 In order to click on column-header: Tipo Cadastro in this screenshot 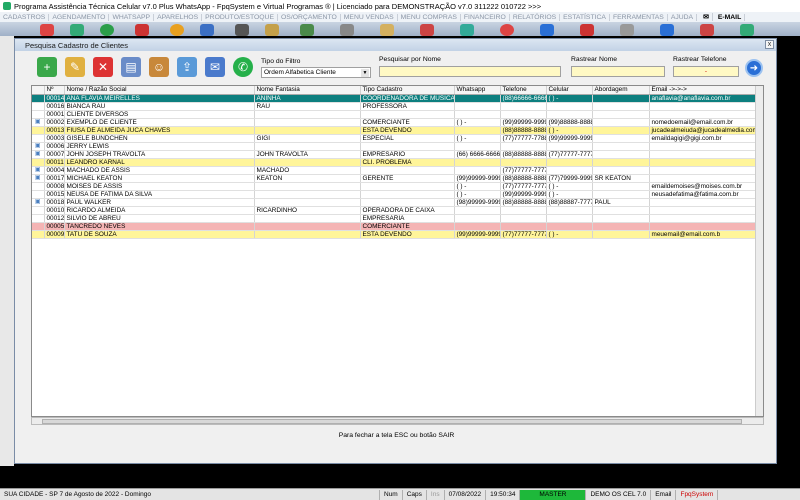, I will do `click(407, 90)`.